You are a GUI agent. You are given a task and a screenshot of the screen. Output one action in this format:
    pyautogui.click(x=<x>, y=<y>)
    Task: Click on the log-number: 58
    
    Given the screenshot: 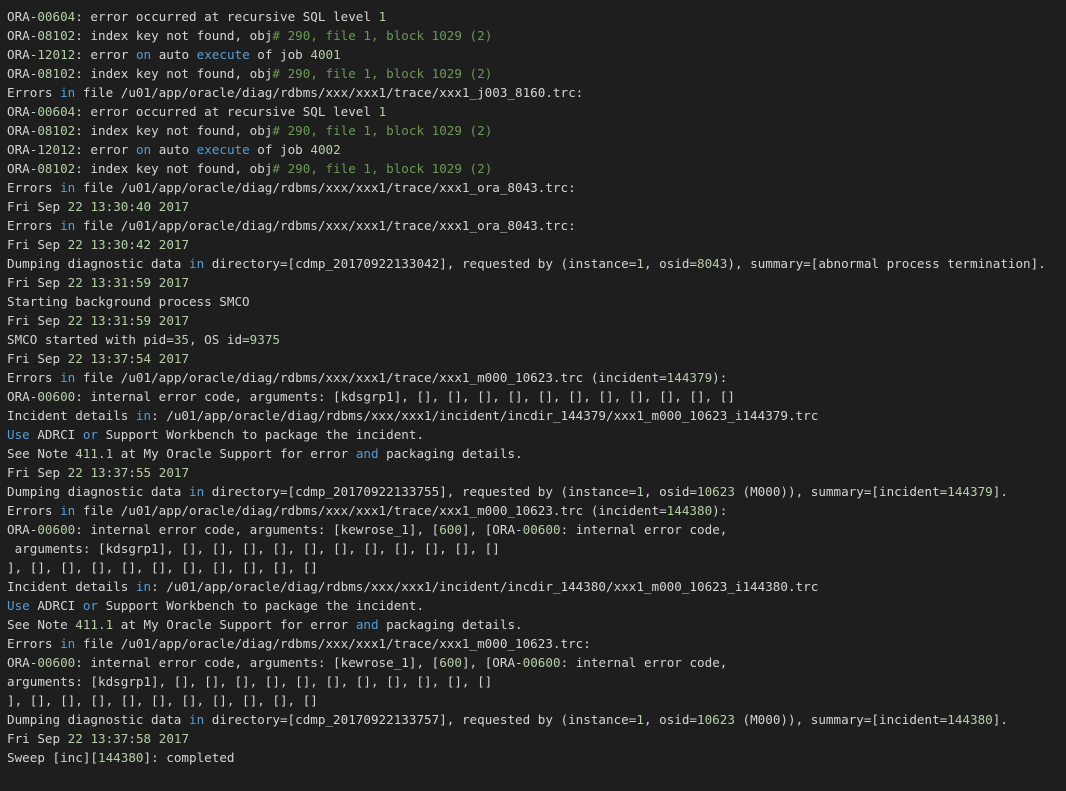 What is the action you would take?
    pyautogui.click(x=143, y=738)
    